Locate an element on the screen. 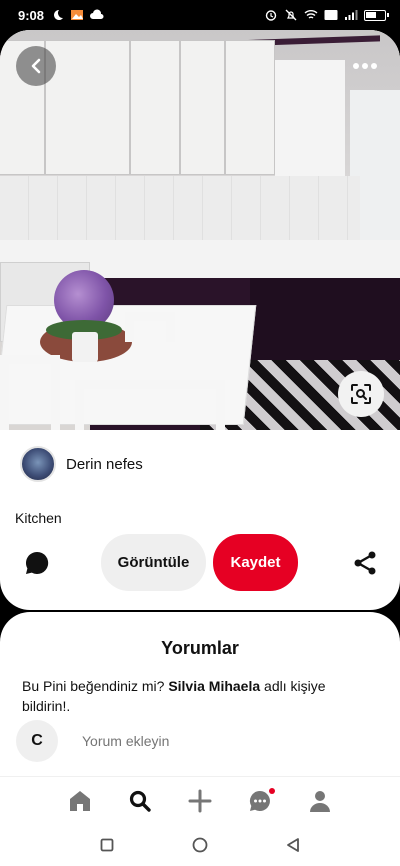 This screenshot has width=400, height=866. more-icon is located at coordinates (356, 66).